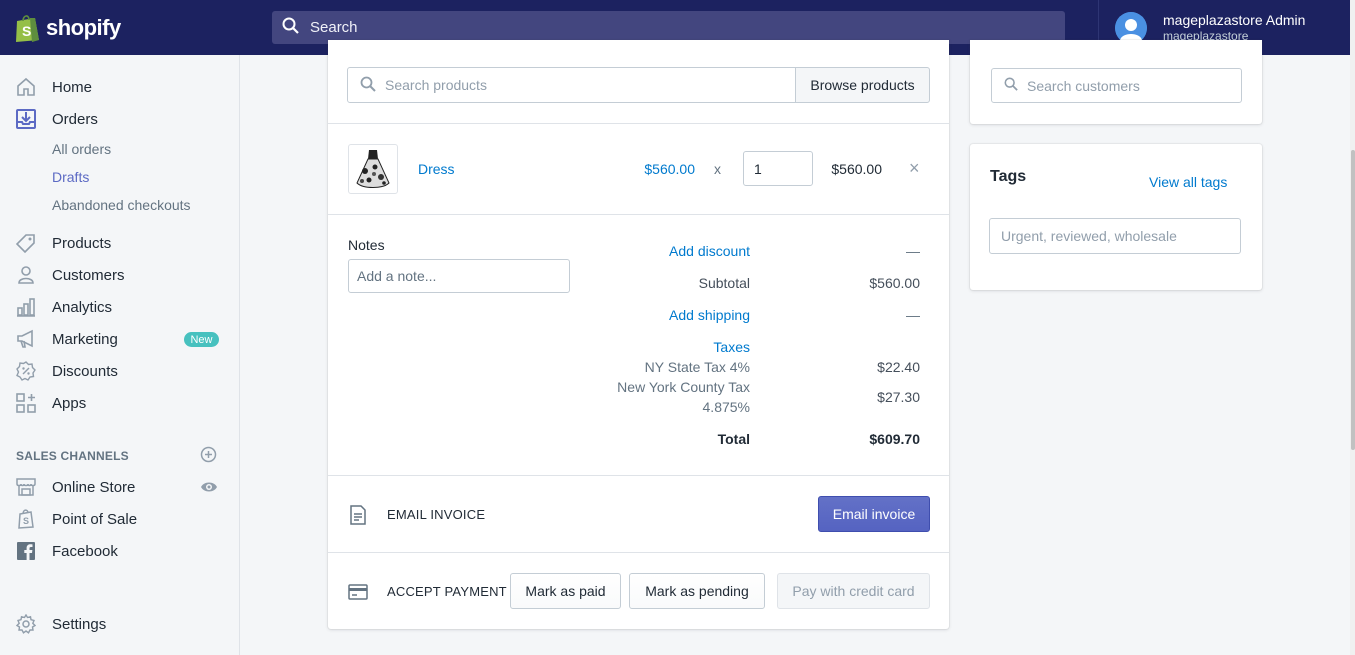 This screenshot has width=1355, height=655. I want to click on sidebar-item-settings: Settings, so click(119, 624).